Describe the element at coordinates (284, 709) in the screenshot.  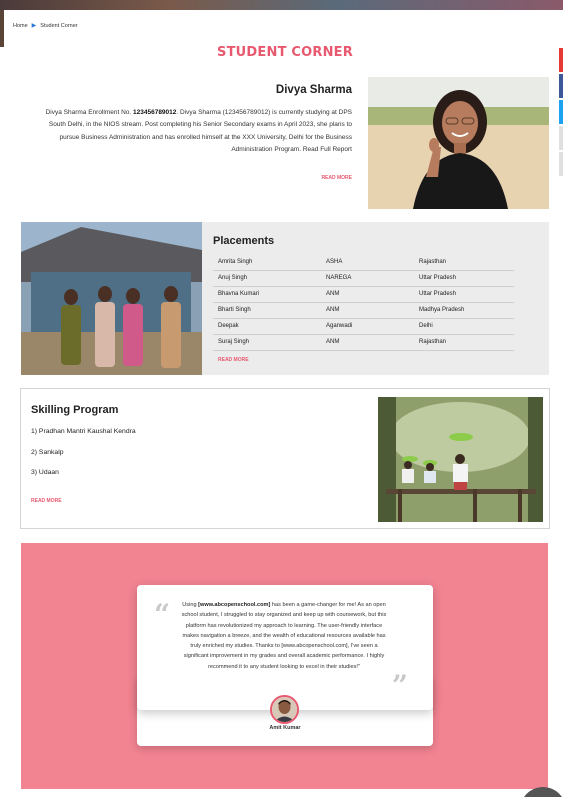
I see `avatar` at that location.